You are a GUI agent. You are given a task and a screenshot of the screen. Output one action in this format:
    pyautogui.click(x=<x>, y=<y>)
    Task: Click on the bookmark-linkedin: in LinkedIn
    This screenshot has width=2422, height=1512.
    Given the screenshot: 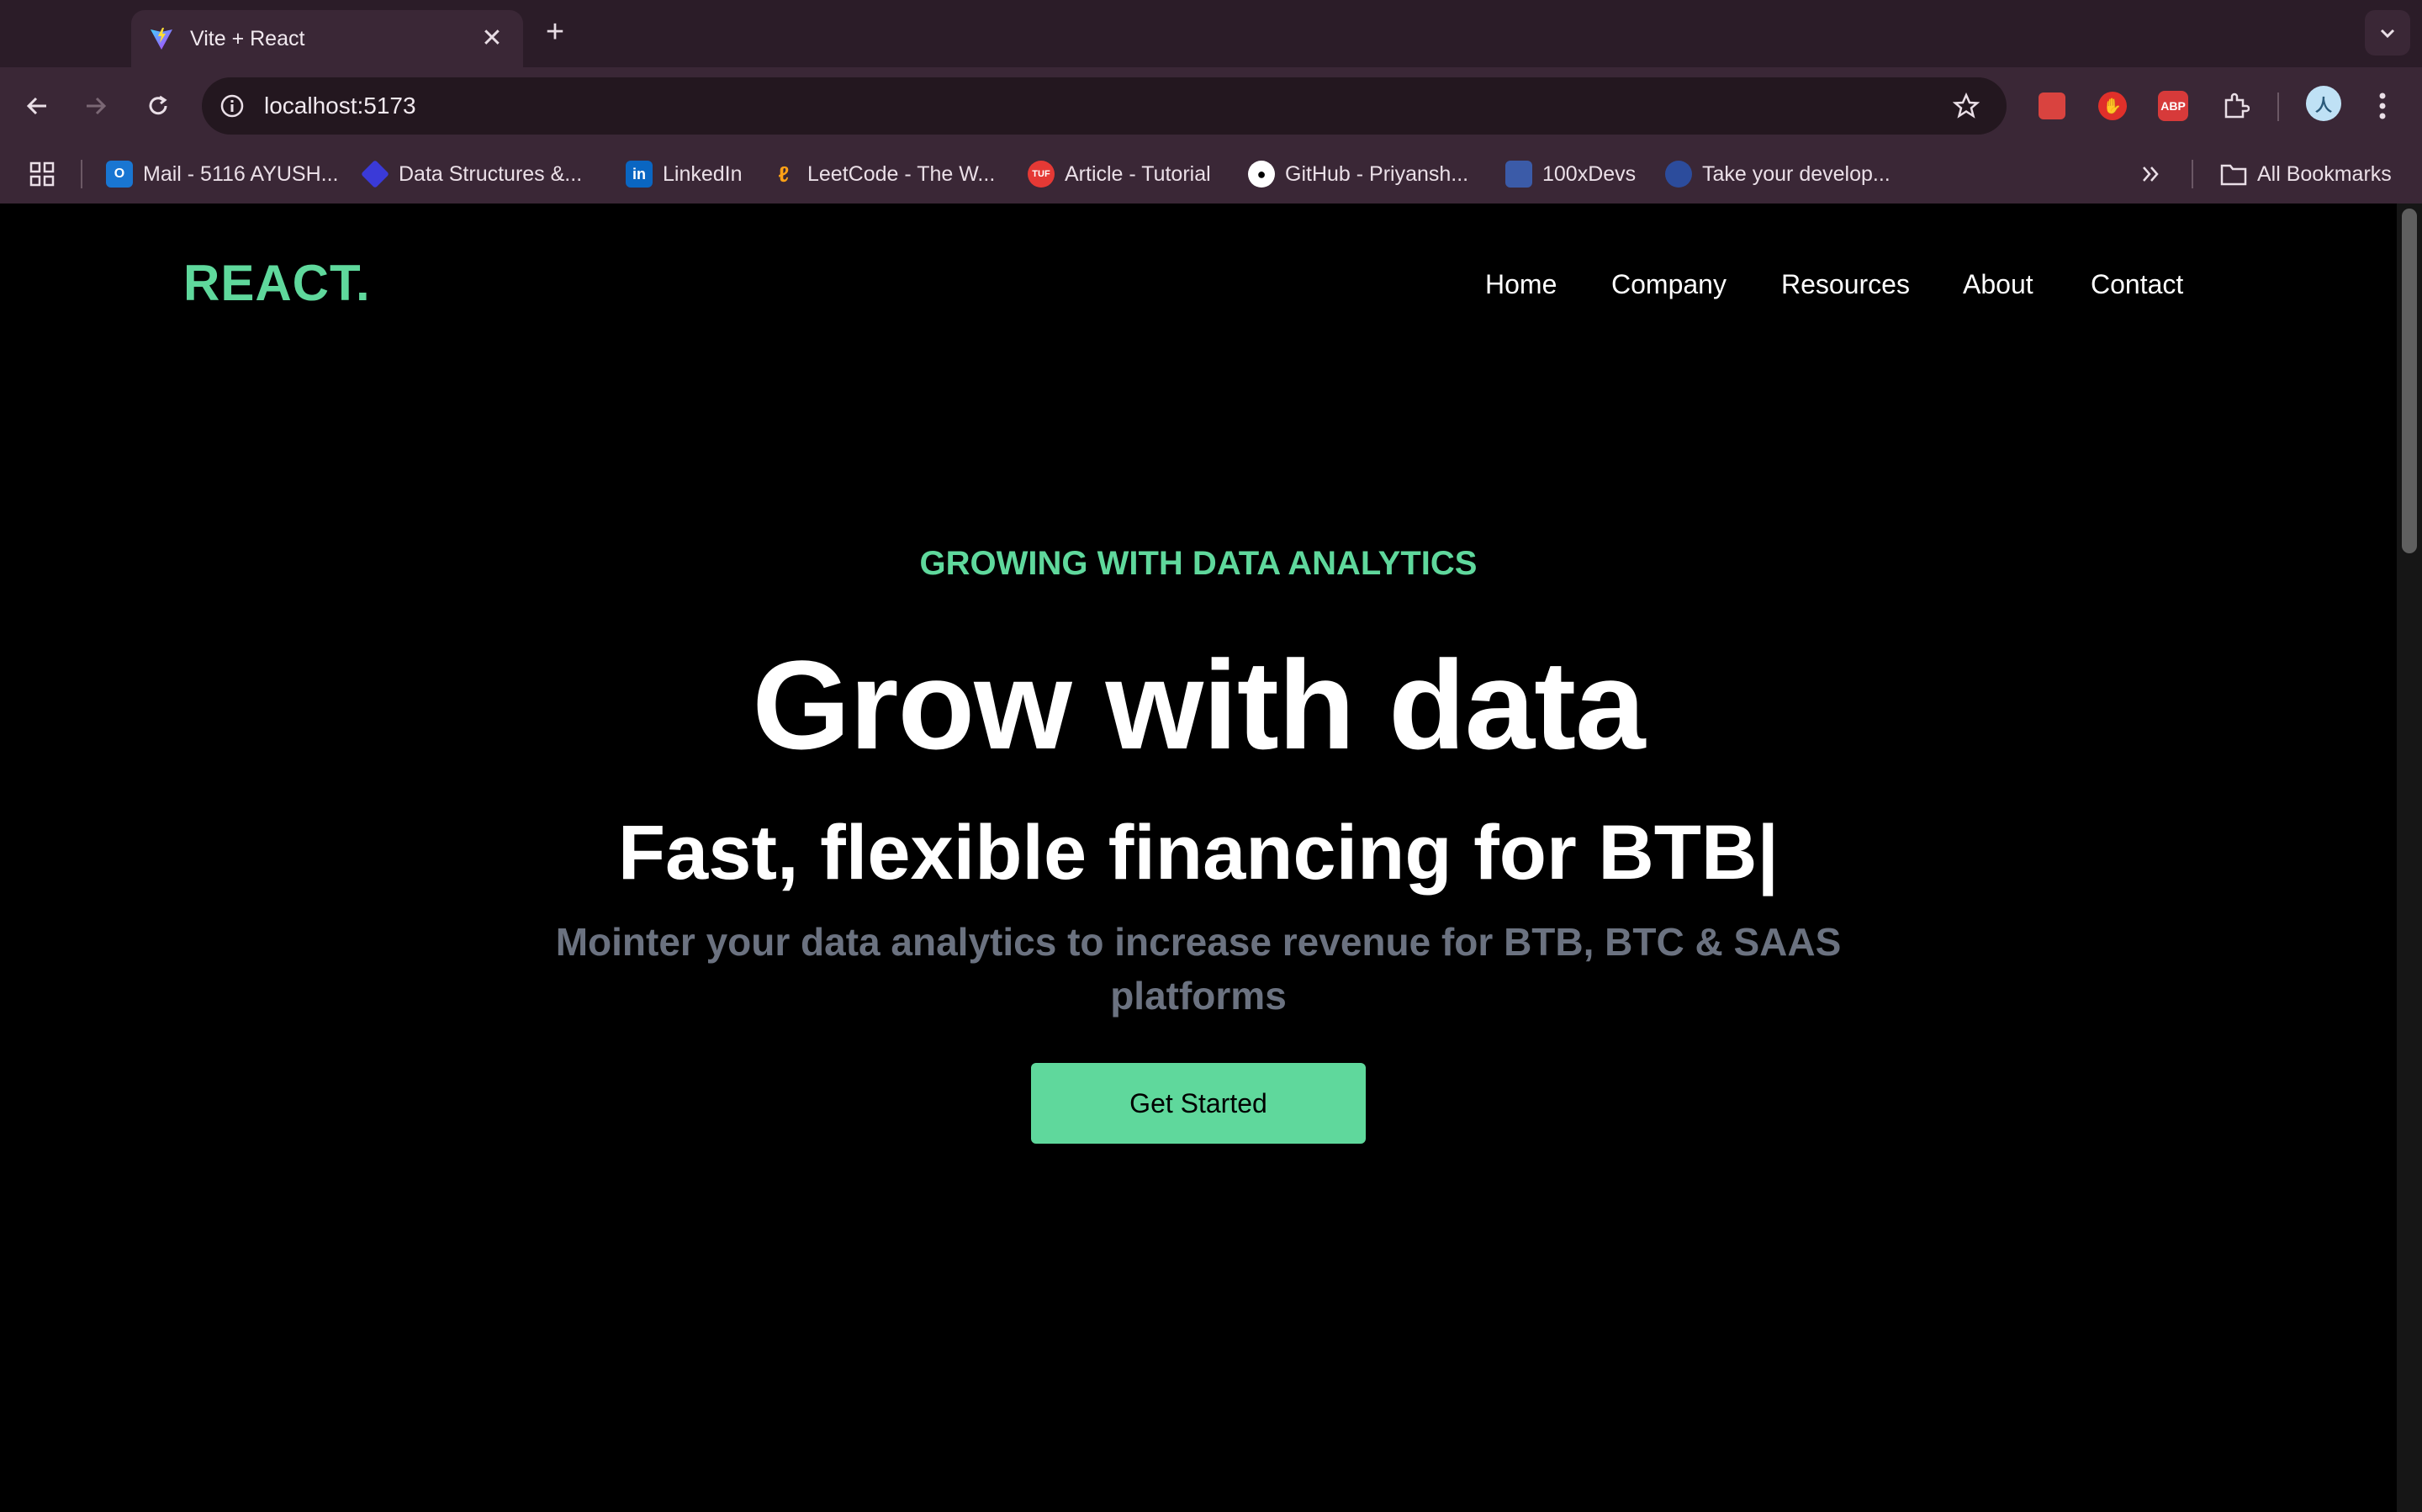 What is the action you would take?
    pyautogui.click(x=684, y=174)
    